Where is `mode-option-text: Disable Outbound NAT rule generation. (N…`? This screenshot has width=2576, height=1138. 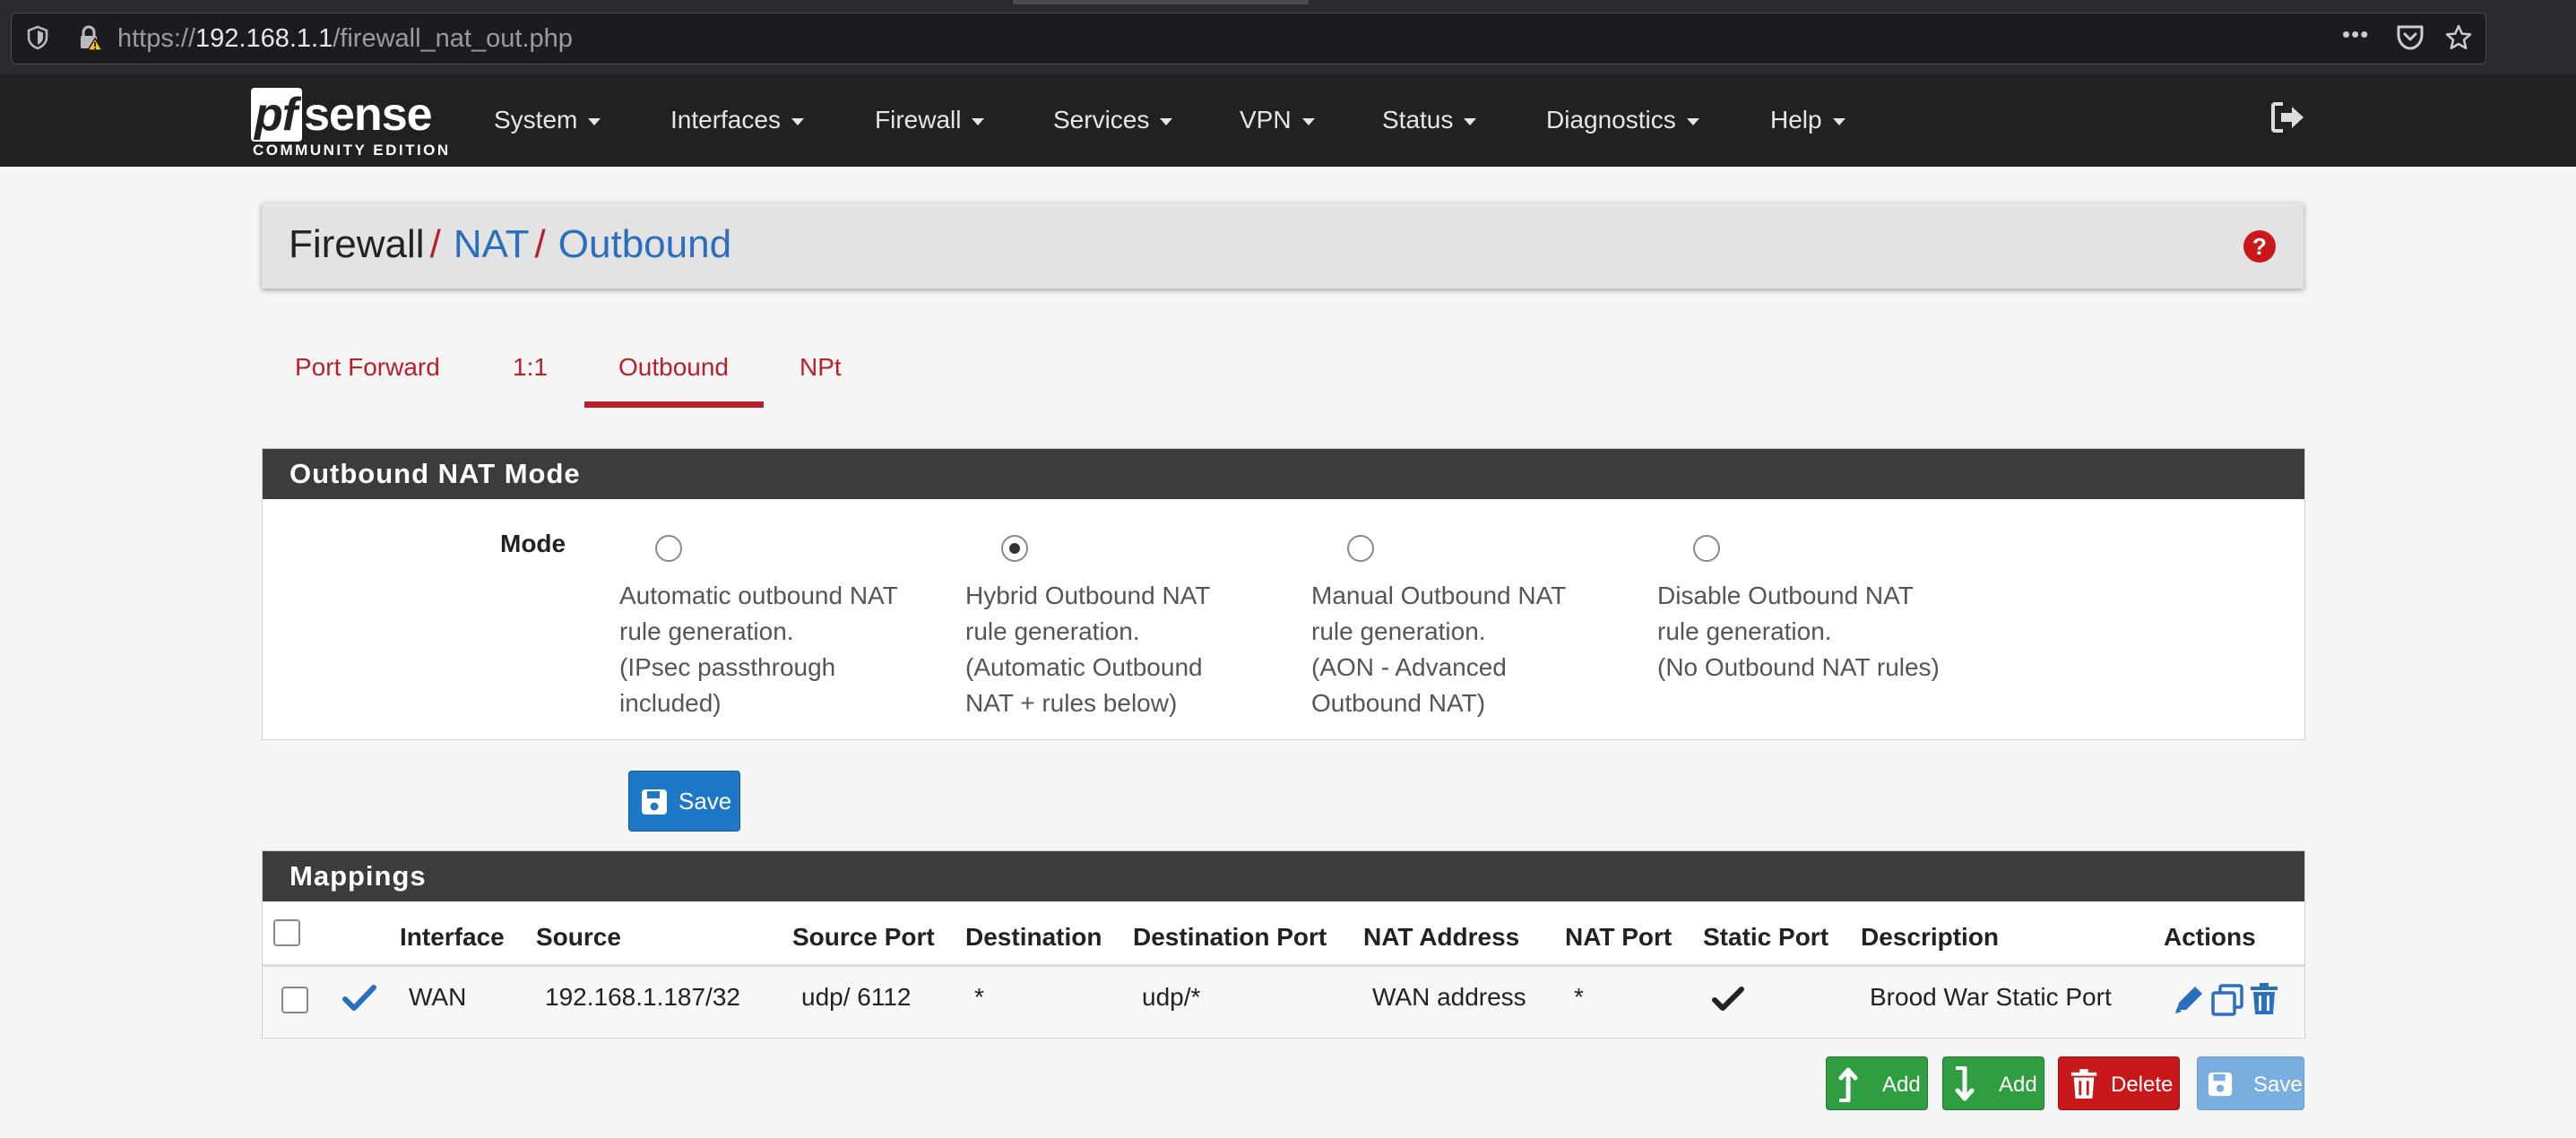 mode-option-text: Disable Outbound NAT rule generation. (N… is located at coordinates (1798, 631).